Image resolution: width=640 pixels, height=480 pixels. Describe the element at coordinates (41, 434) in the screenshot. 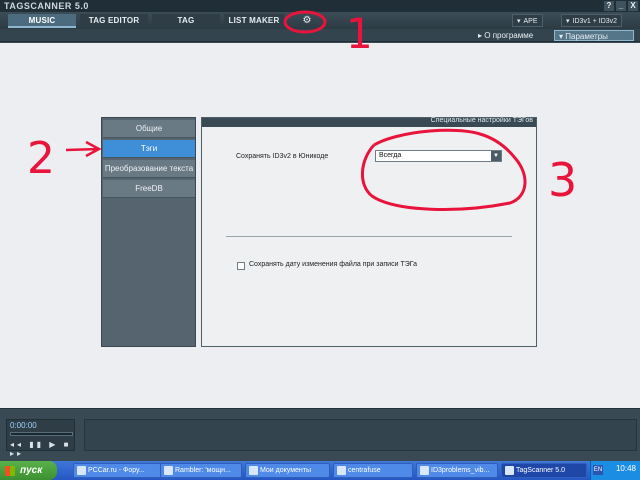

I see `seek-bar` at that location.